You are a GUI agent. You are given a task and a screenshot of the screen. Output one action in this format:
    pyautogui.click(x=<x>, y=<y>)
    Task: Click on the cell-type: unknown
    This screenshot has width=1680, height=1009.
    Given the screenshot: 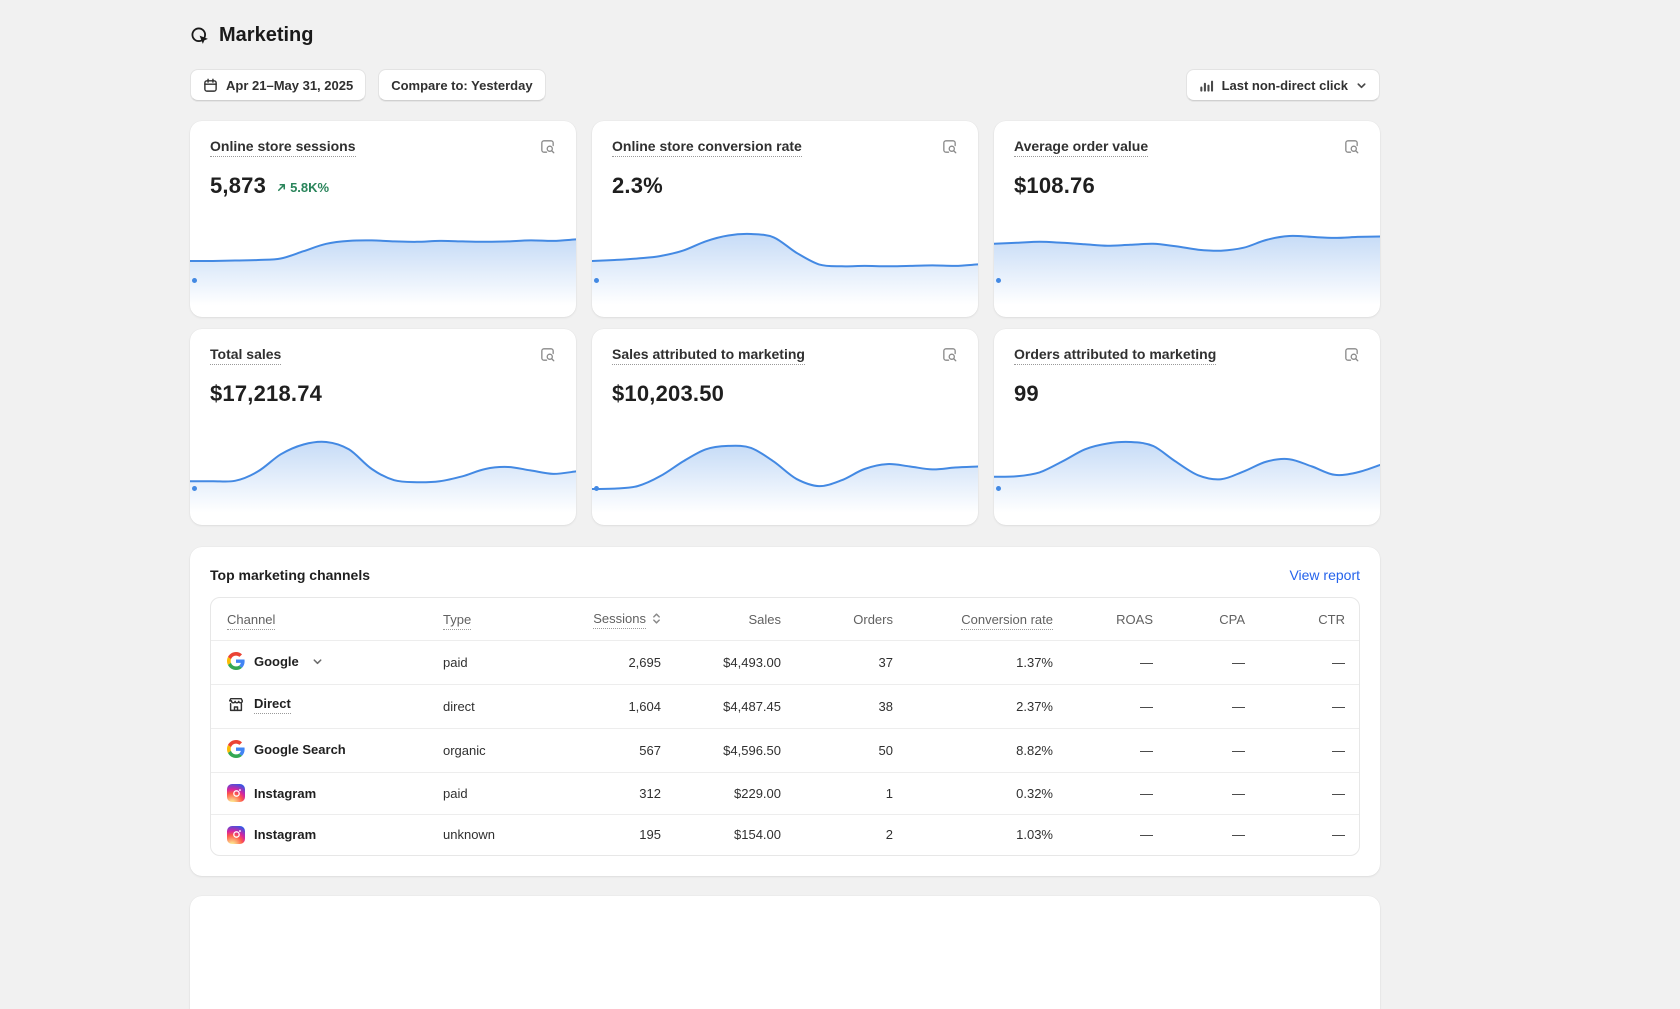 What is the action you would take?
    pyautogui.click(x=486, y=834)
    